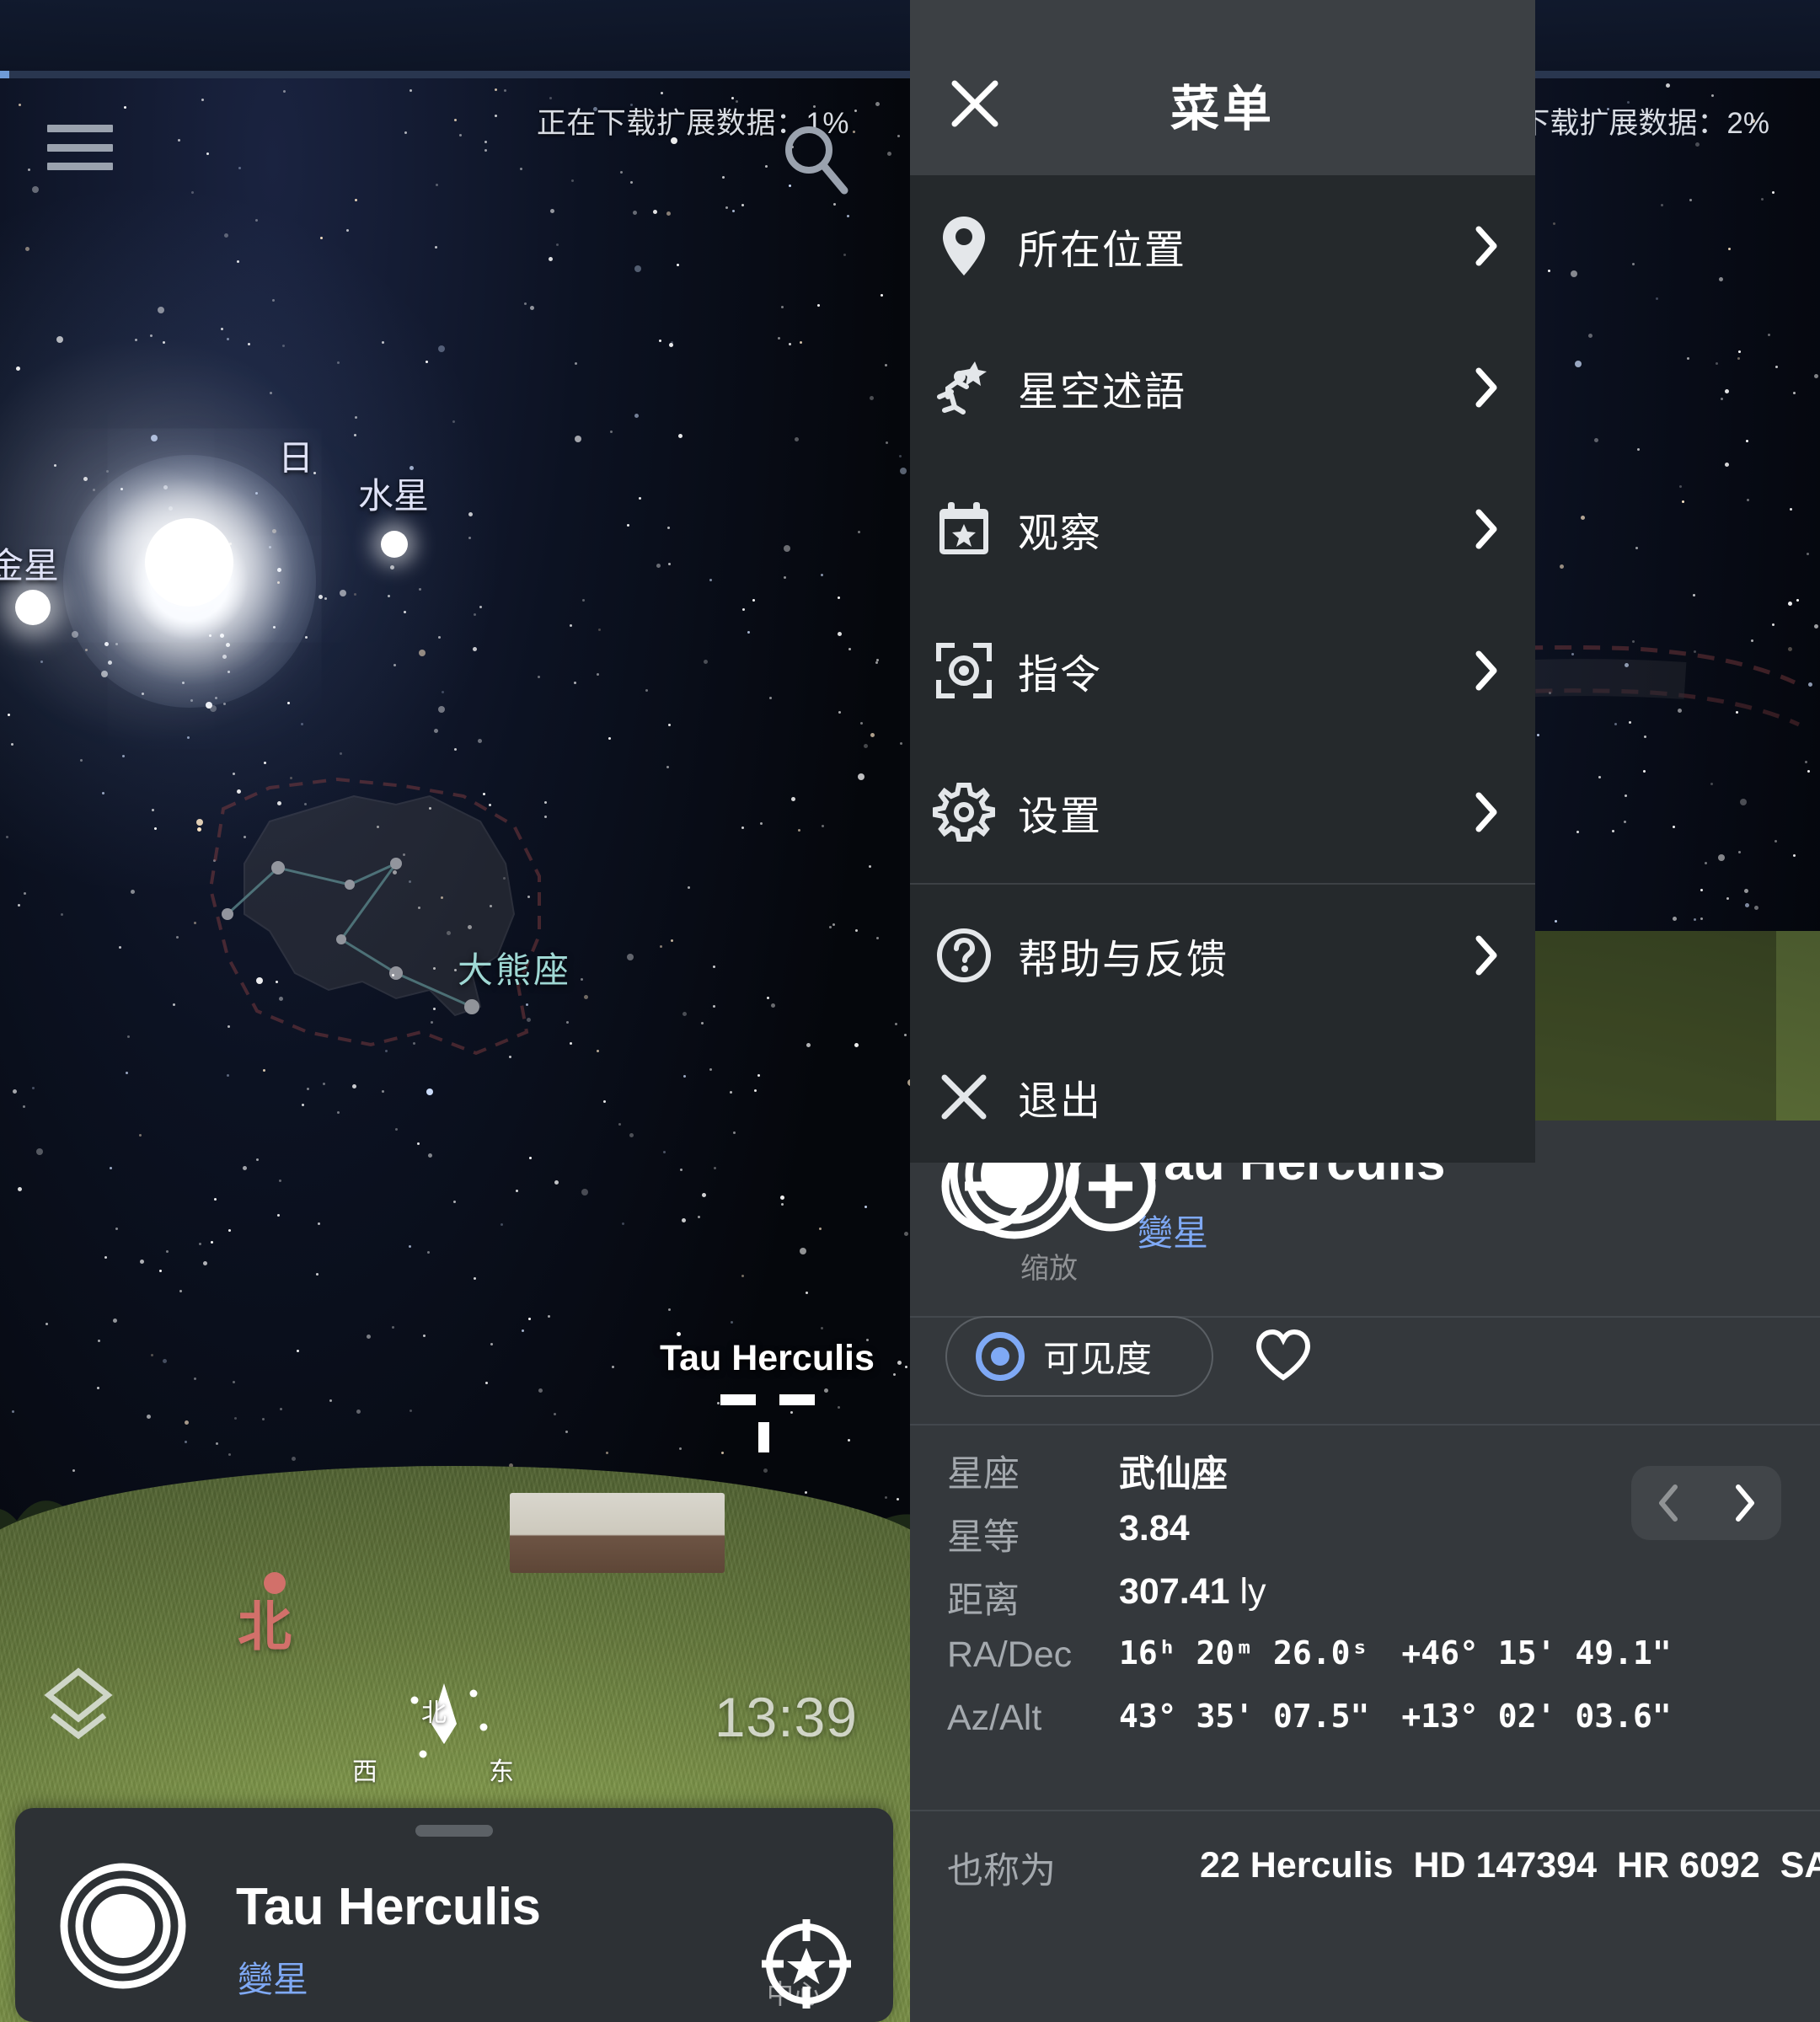 The image size is (1820, 2022). Describe the element at coordinates (1060, 533) in the screenshot. I see `menu-item-label: 观察` at that location.